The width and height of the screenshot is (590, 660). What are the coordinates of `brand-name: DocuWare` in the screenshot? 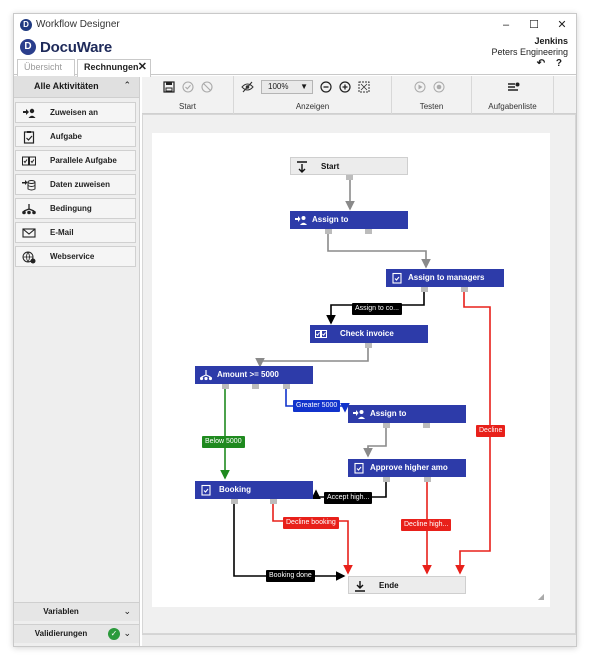 It's located at (76, 47).